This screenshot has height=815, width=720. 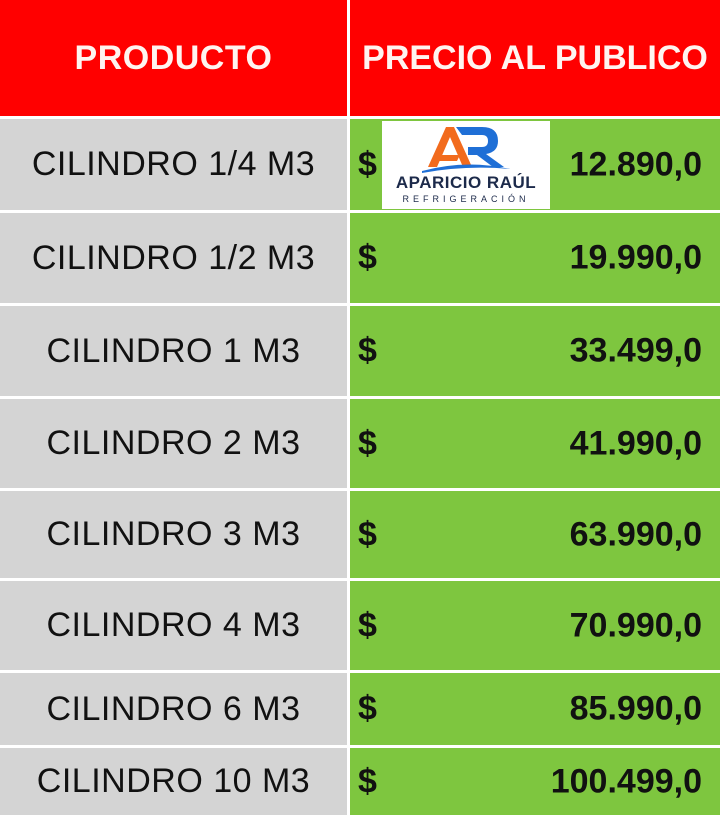 I want to click on price-value: 63.990,0, so click(x=635, y=534).